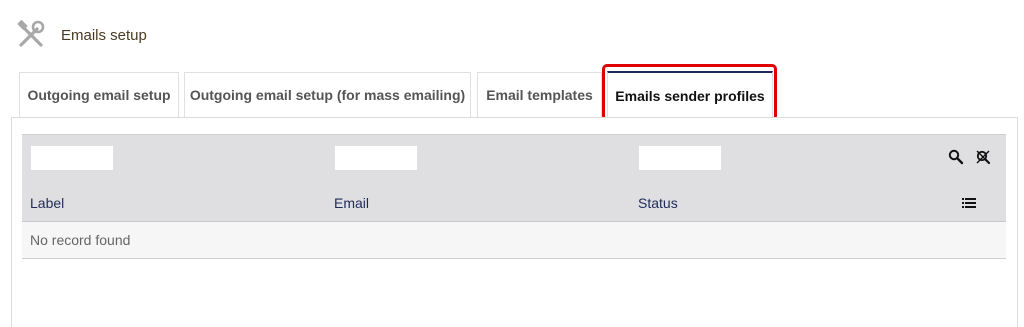  Describe the element at coordinates (514, 240) in the screenshot. I see `empty-state-row: No record found` at that location.